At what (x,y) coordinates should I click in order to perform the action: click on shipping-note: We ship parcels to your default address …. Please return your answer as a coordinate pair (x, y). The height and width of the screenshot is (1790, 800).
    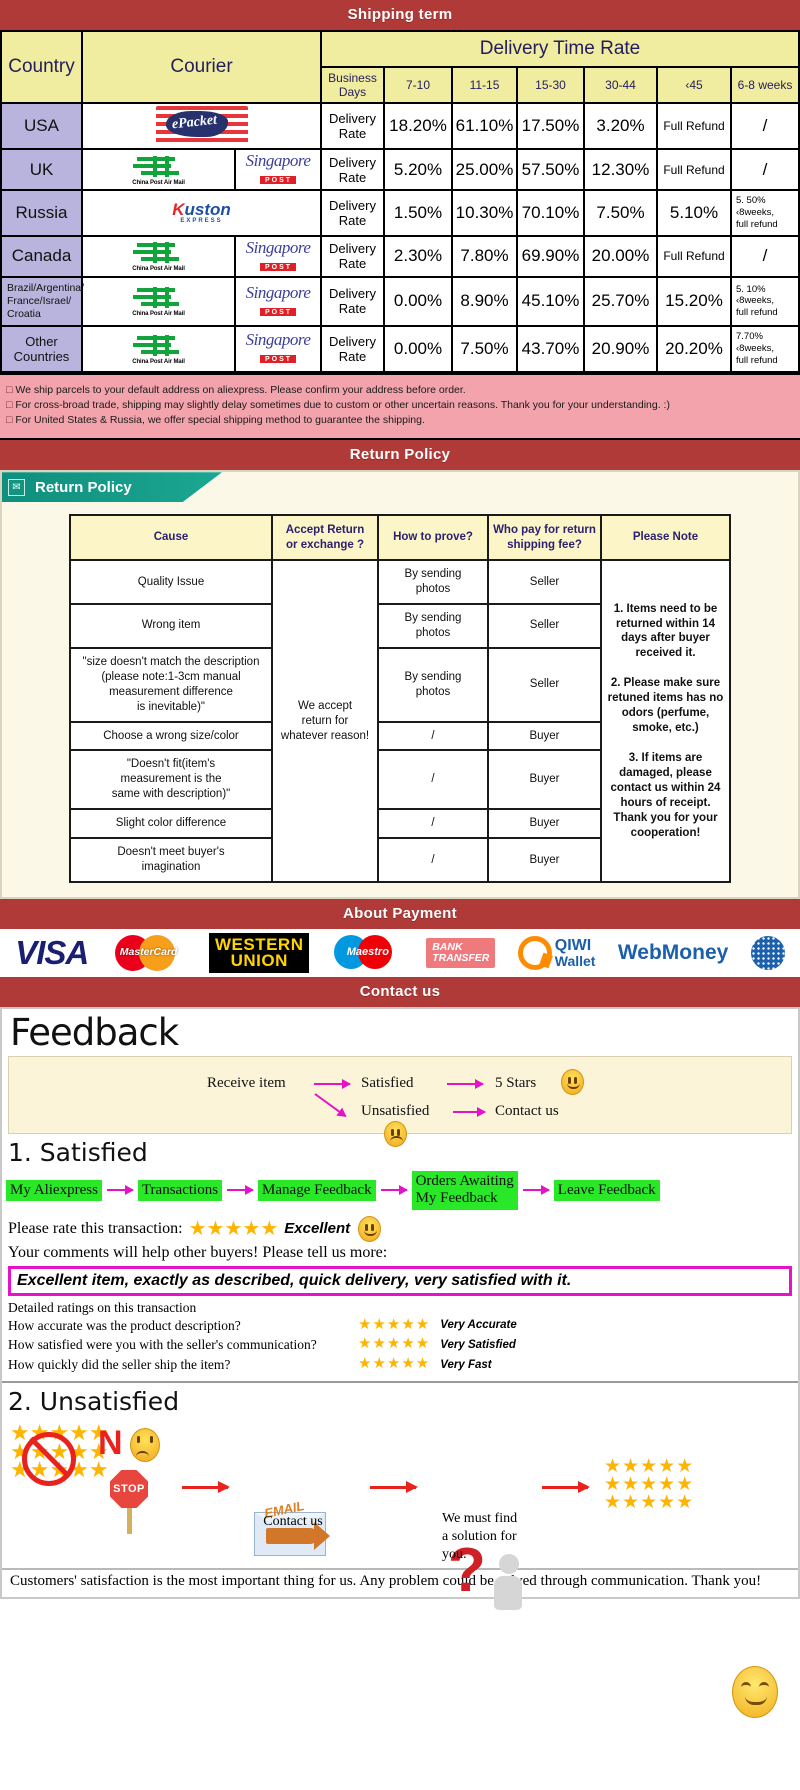
    Looking at the image, I should click on (400, 390).